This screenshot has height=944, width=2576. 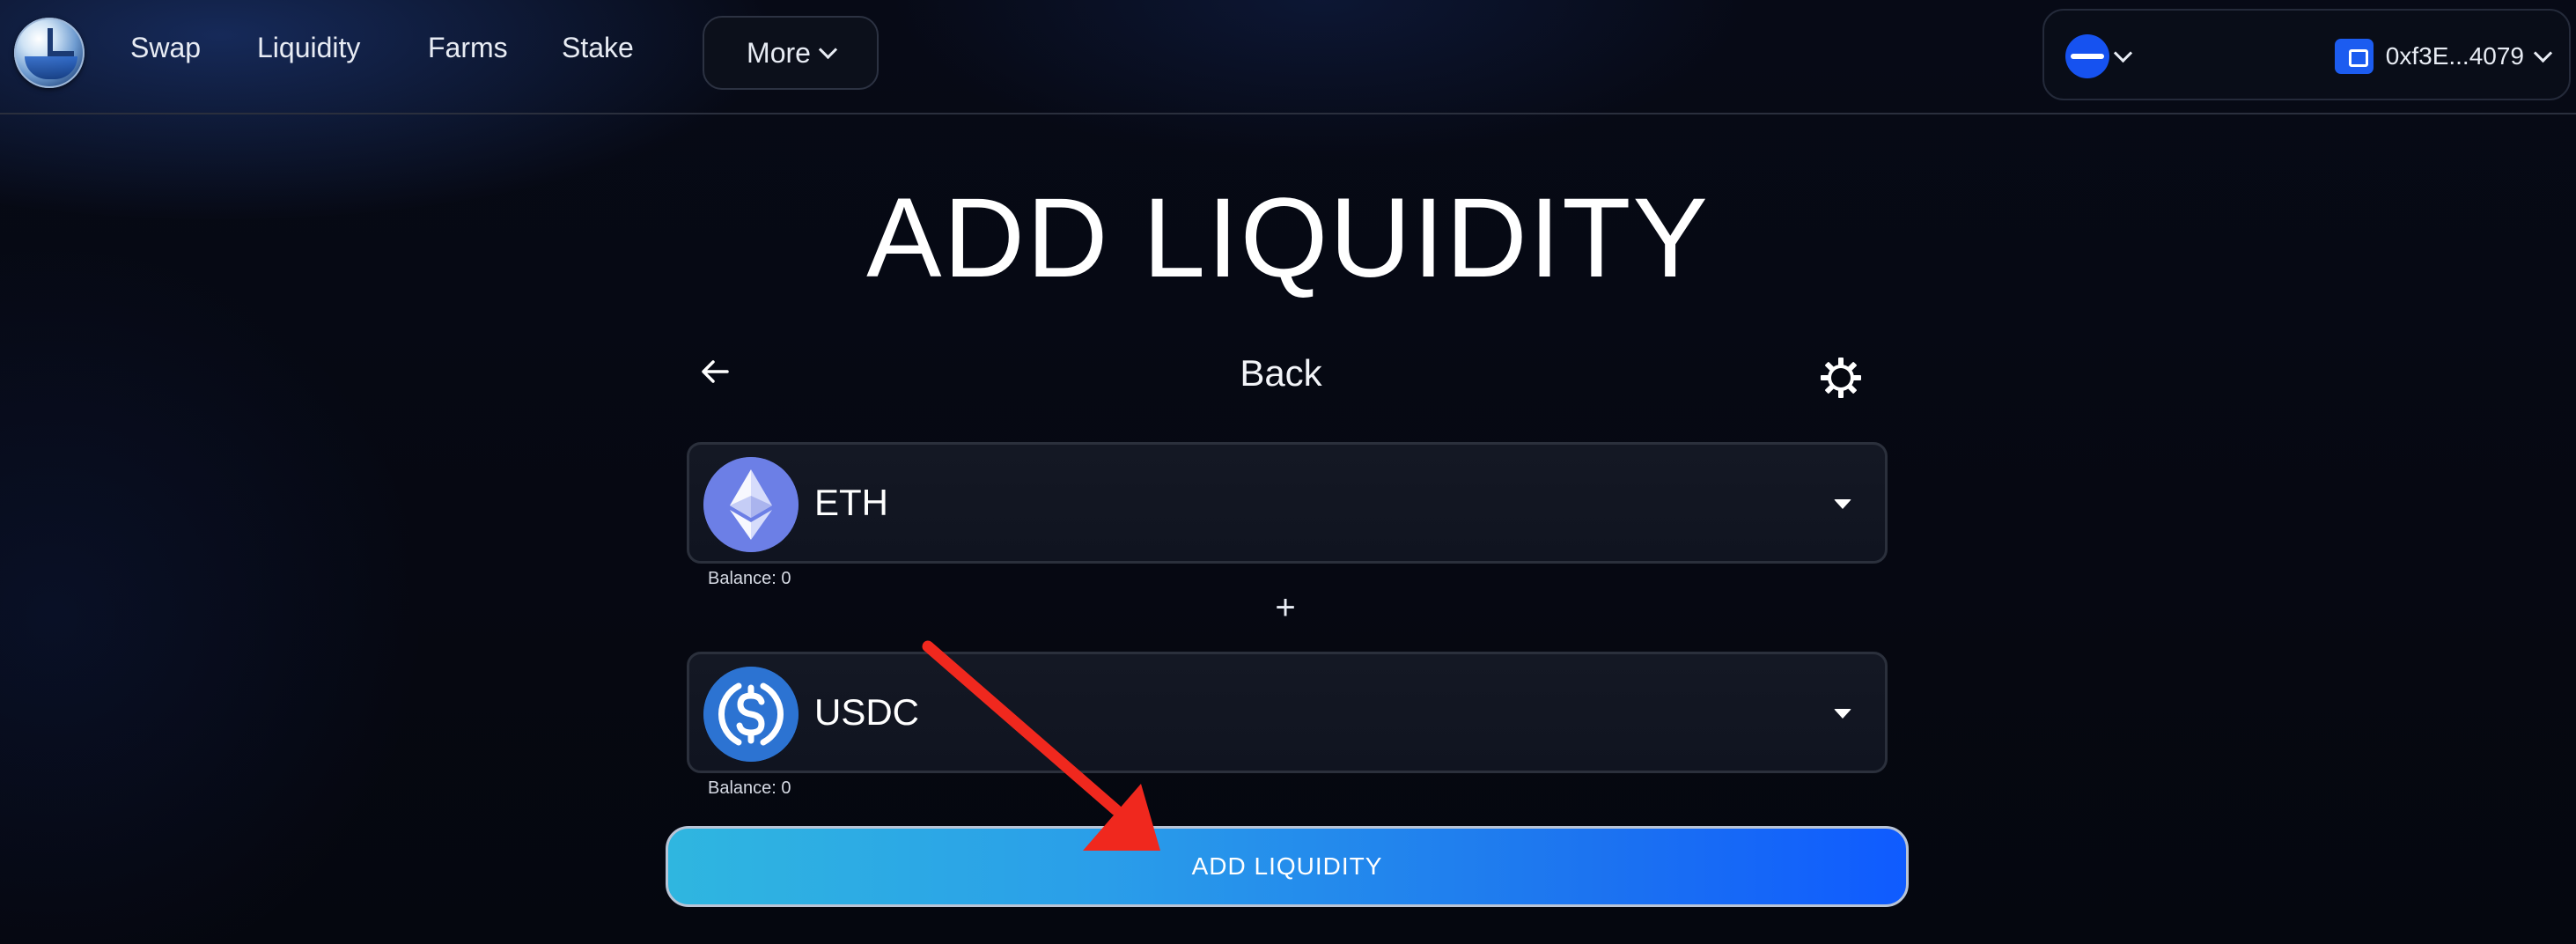 I want to click on nav-link-swap: Swap, so click(x=166, y=48).